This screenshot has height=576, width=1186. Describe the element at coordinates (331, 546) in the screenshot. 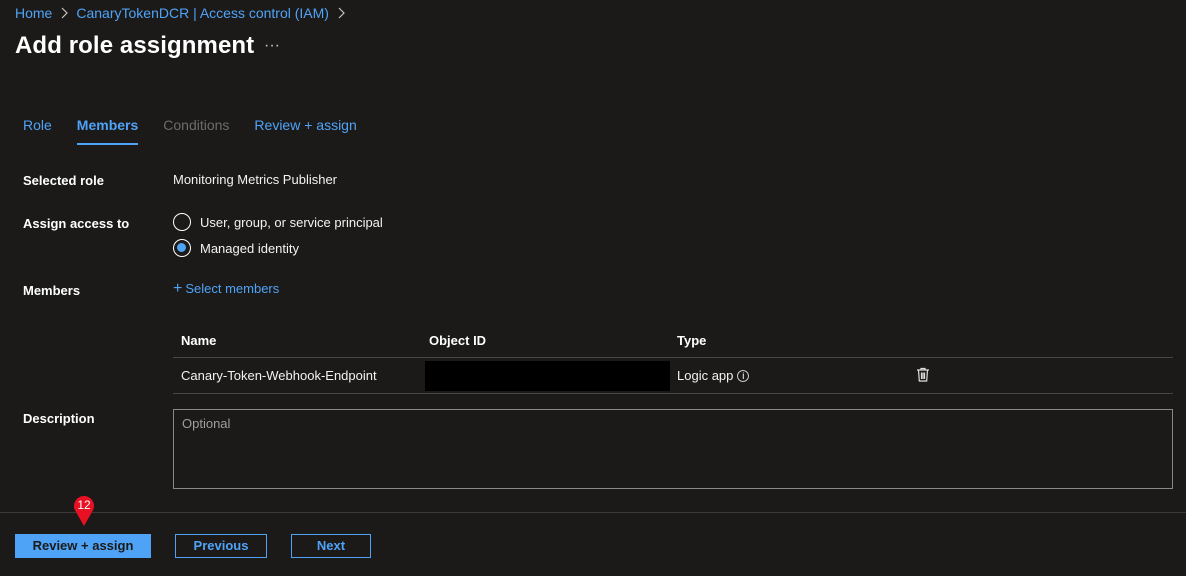

I see `next-button: Next` at that location.